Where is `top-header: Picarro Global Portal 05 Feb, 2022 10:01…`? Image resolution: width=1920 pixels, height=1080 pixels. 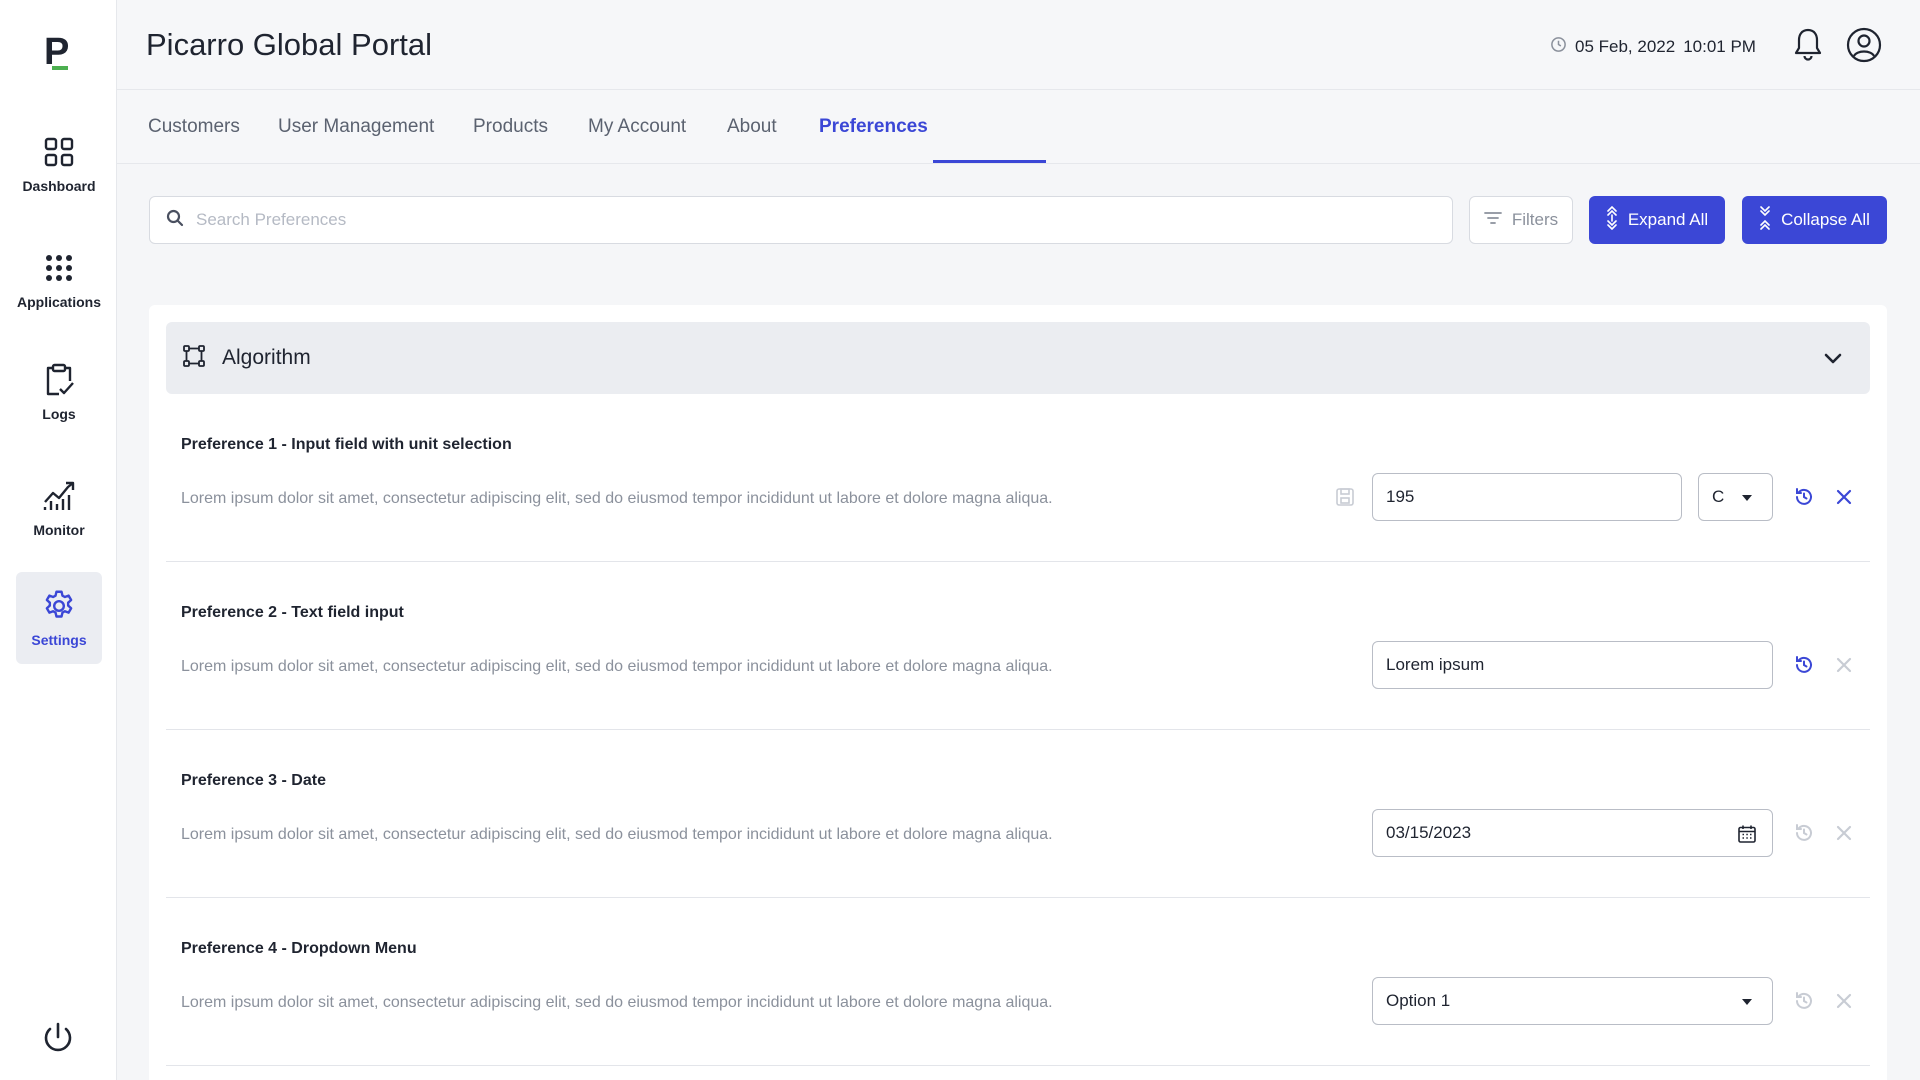 top-header: Picarro Global Portal 05 Feb, 2022 10:01… is located at coordinates (1018, 45).